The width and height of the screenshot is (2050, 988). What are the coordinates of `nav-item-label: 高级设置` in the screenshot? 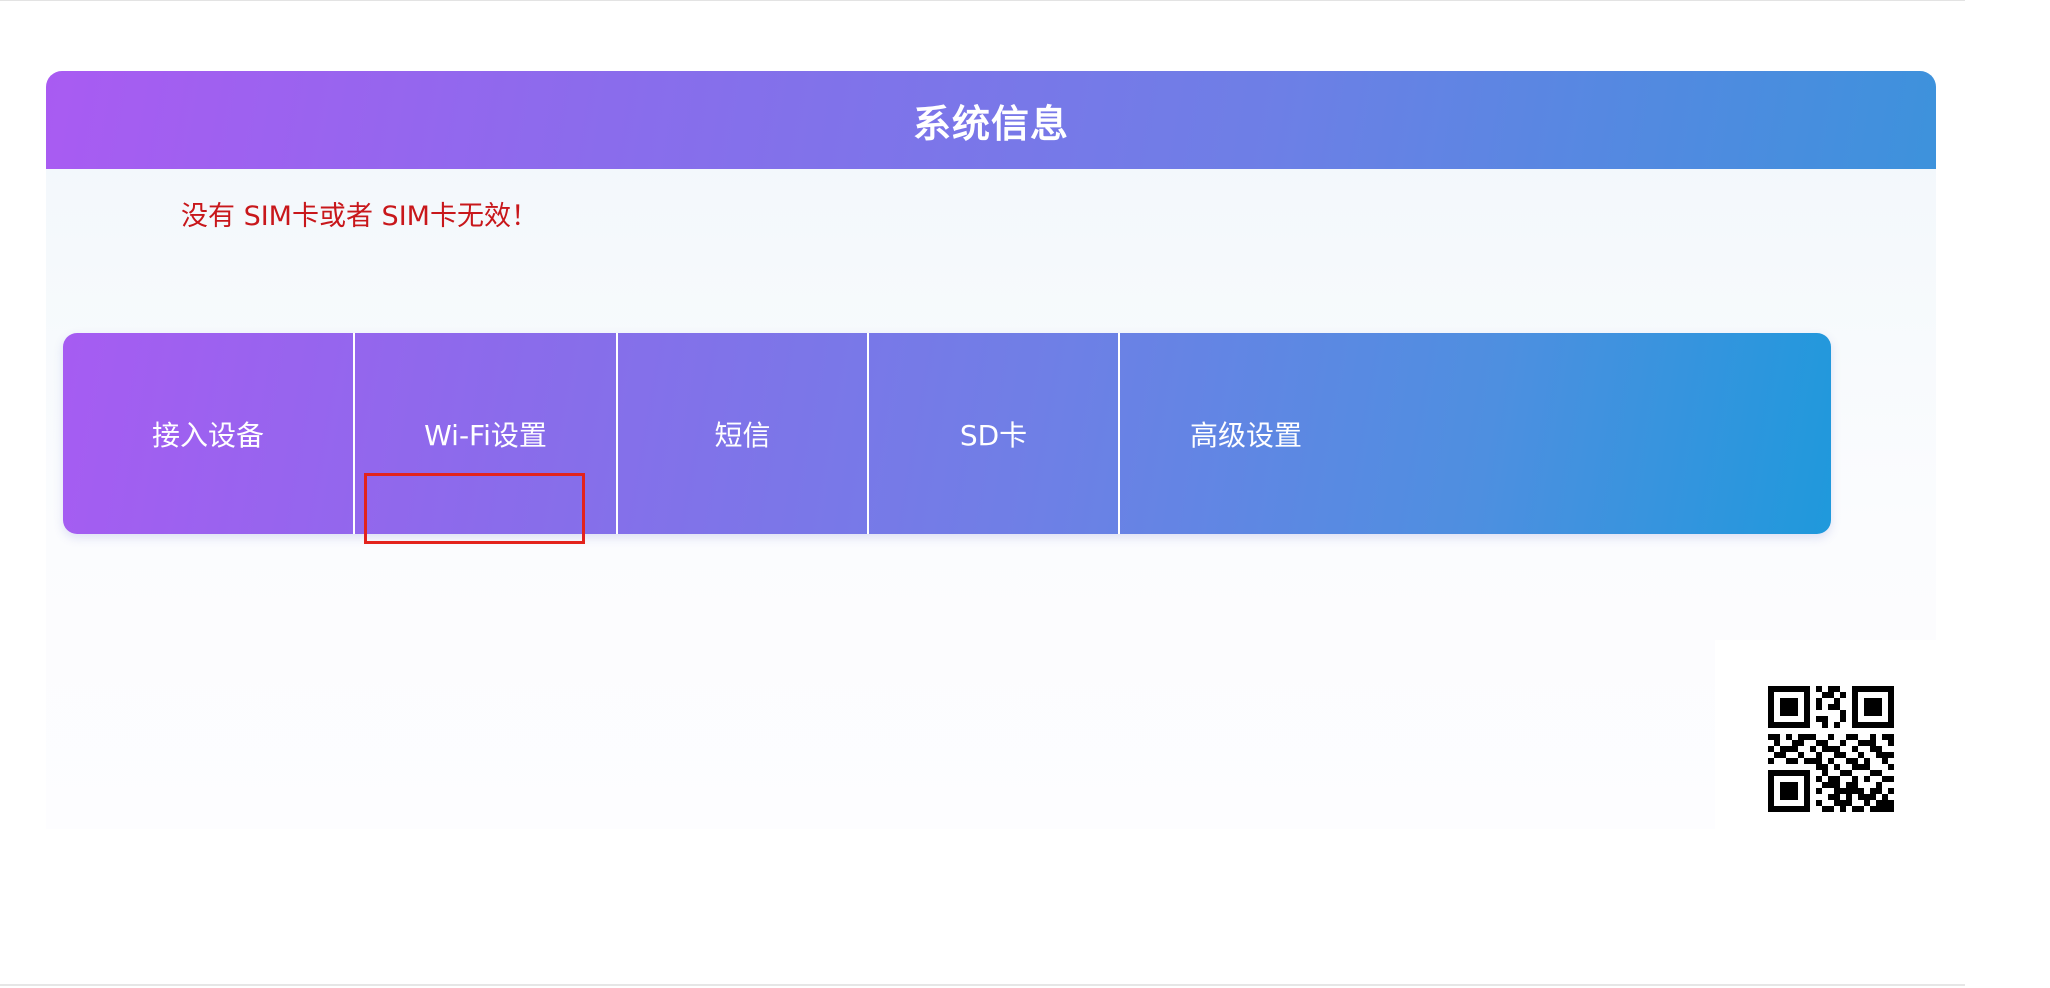 It's located at (1245, 435).